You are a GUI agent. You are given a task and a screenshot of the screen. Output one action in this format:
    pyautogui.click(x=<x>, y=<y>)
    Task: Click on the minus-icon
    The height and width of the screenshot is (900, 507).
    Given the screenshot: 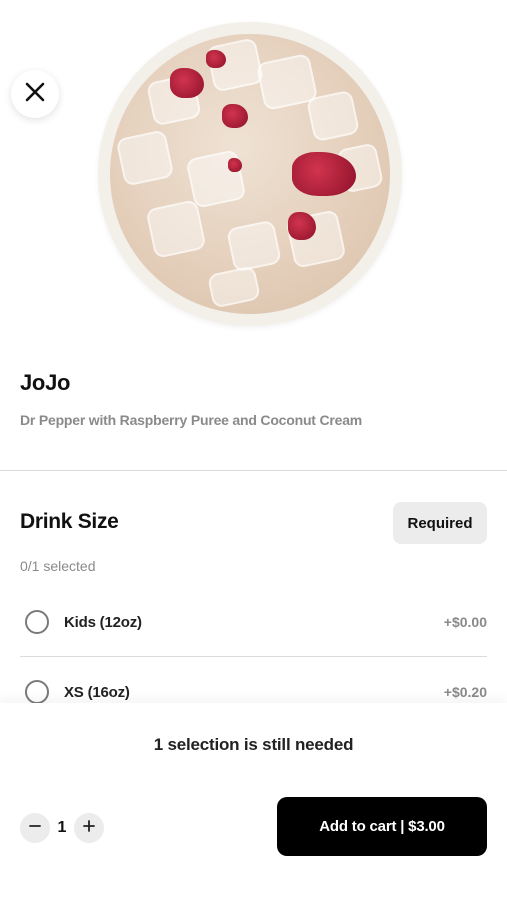 What is the action you would take?
    pyautogui.click(x=35, y=828)
    